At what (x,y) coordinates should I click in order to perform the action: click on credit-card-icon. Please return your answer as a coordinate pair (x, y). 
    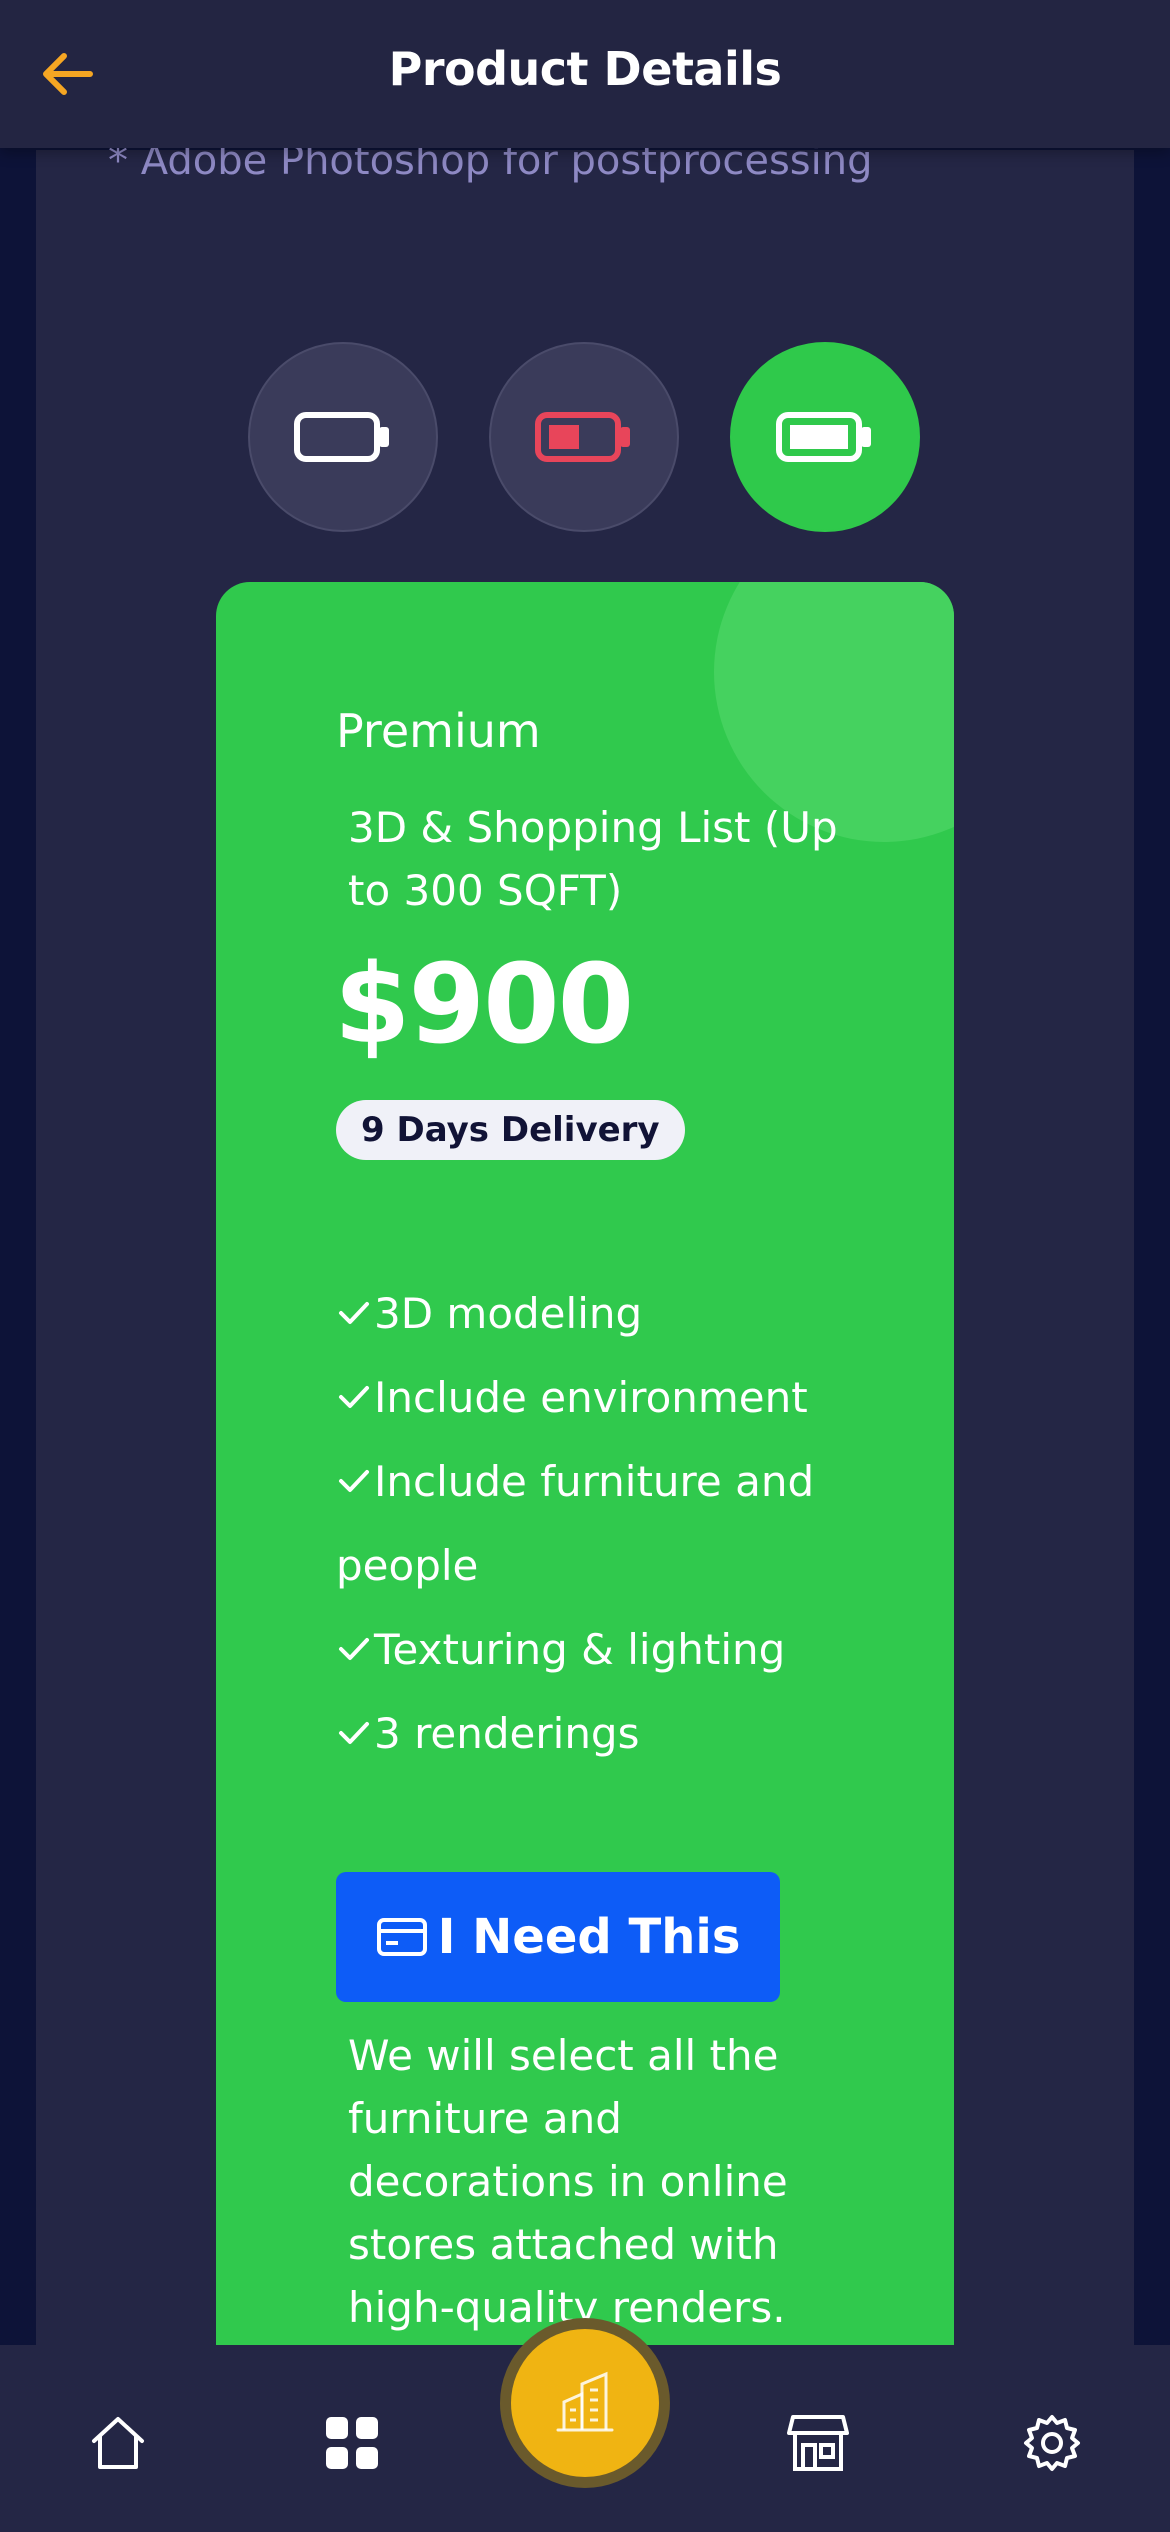
    Looking at the image, I should click on (402, 1937).